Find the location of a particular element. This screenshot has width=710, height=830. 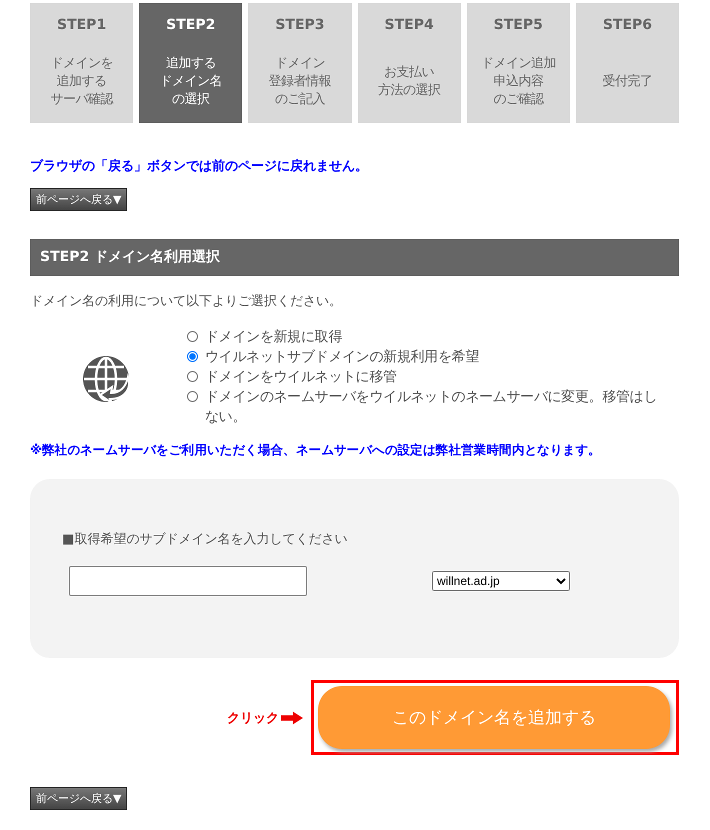

option-label: ウイルネットサブドメインの新規利用を希望 is located at coordinates (342, 357).